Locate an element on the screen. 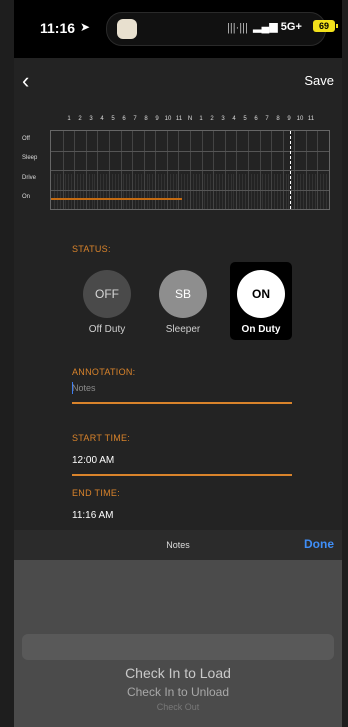  picker-item: Check Out is located at coordinates (178, 707).